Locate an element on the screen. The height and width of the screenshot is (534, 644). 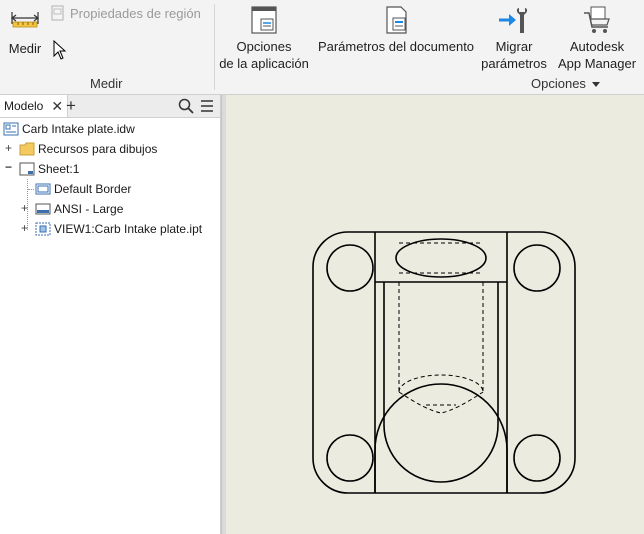
measure-label: Medir is located at coordinates (25, 48).